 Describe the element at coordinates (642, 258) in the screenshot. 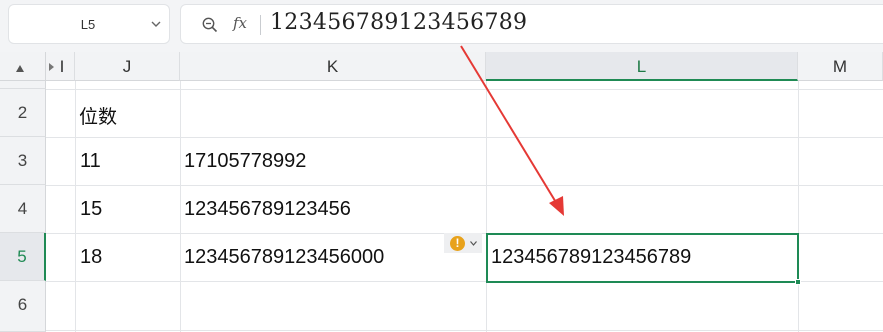

I see `selected-cell-border` at that location.